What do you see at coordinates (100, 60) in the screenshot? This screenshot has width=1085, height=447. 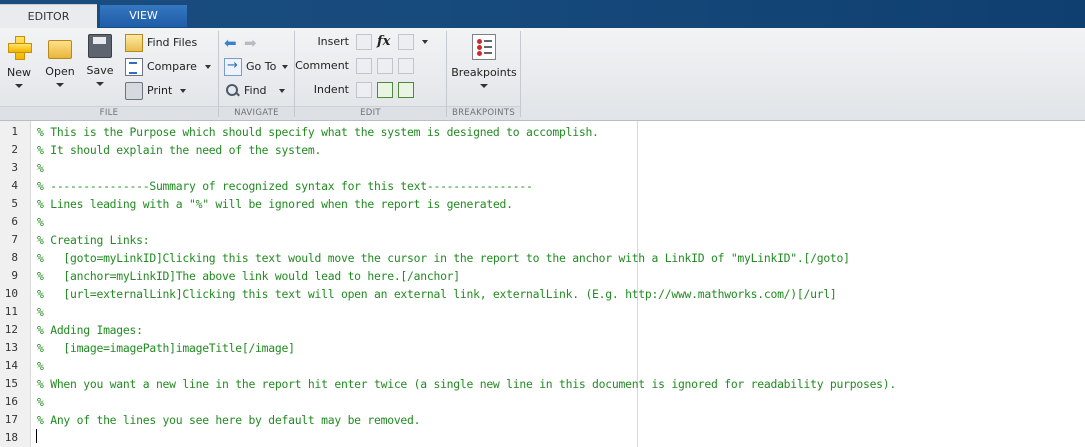 I see `save-button: Save` at bounding box center [100, 60].